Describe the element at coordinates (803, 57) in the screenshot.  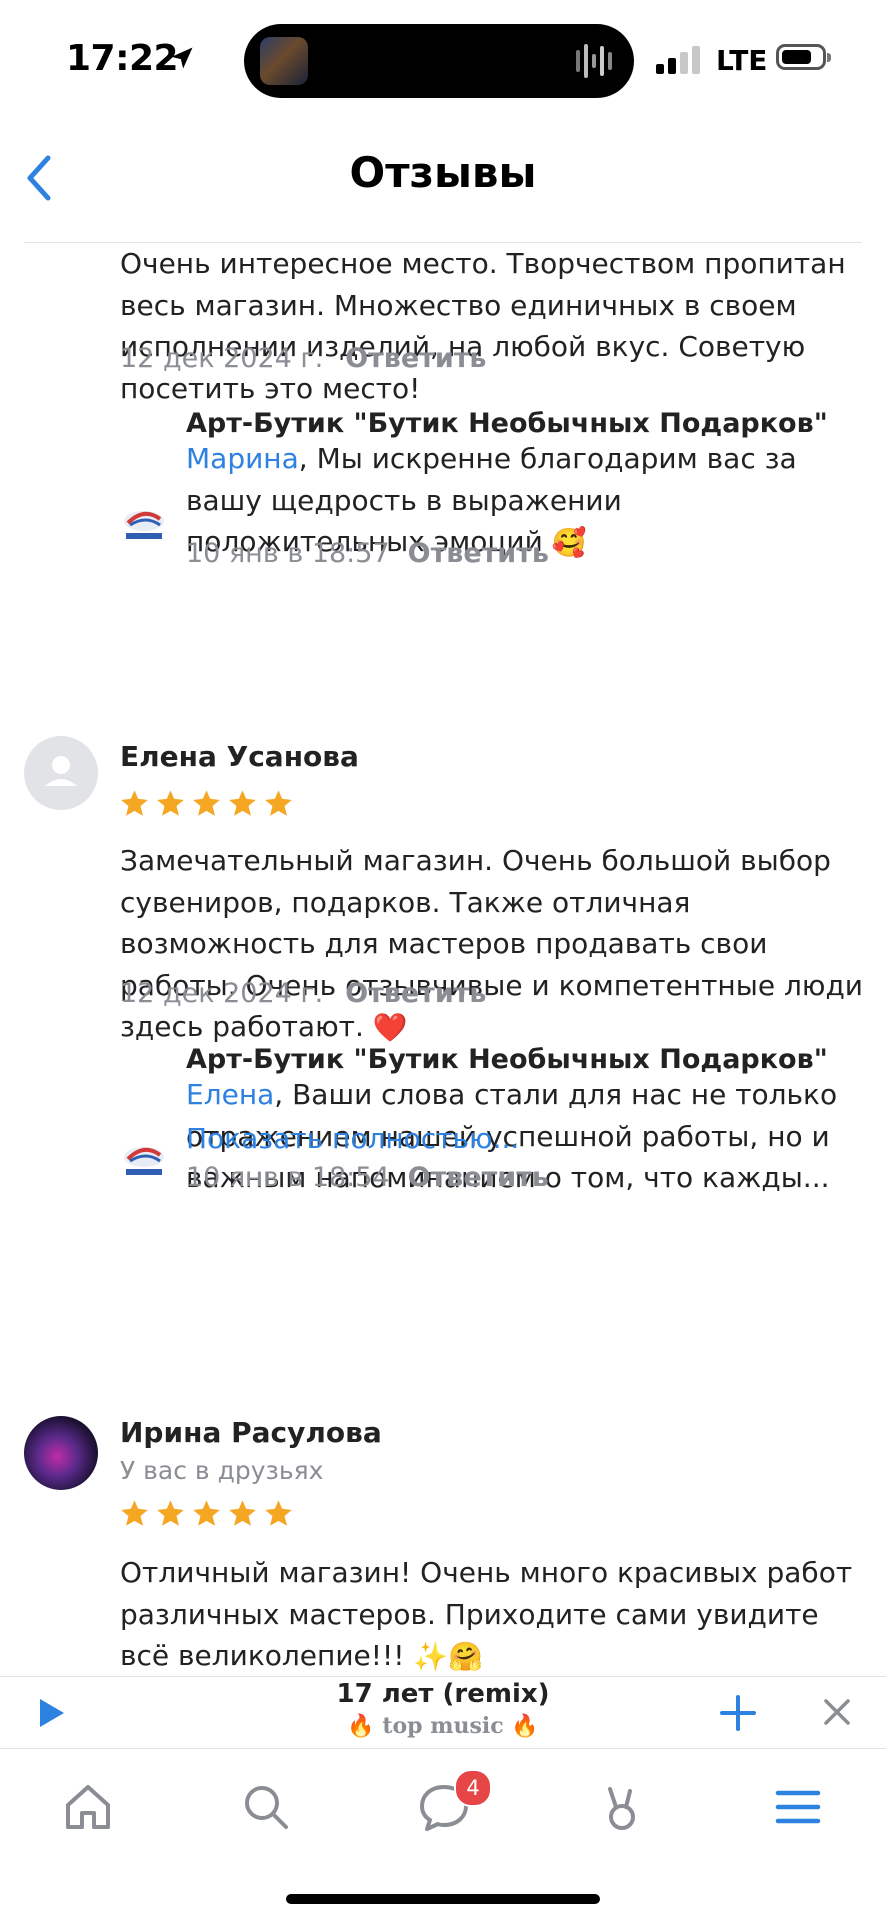
I see `battery-icon` at that location.